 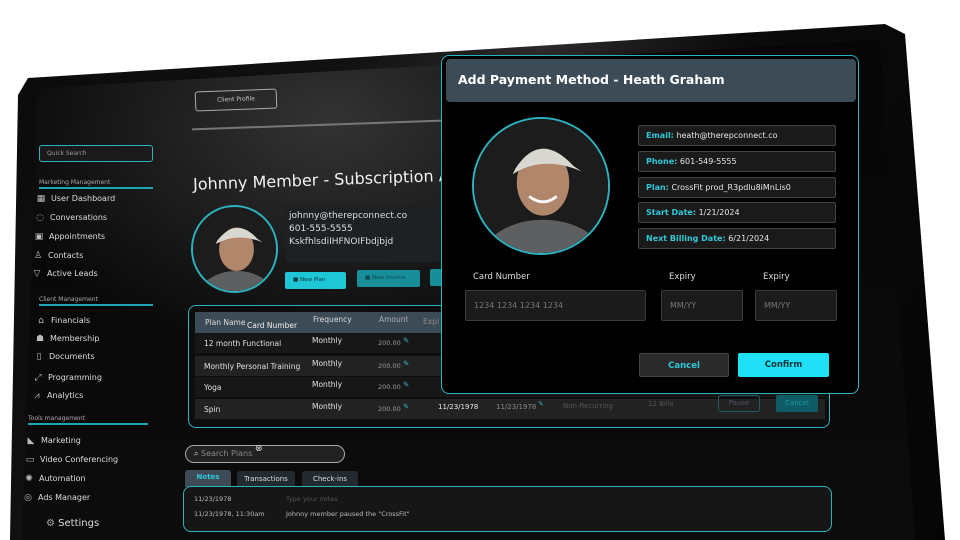 What do you see at coordinates (56, 418) in the screenshot?
I see `section-title: Tools management` at bounding box center [56, 418].